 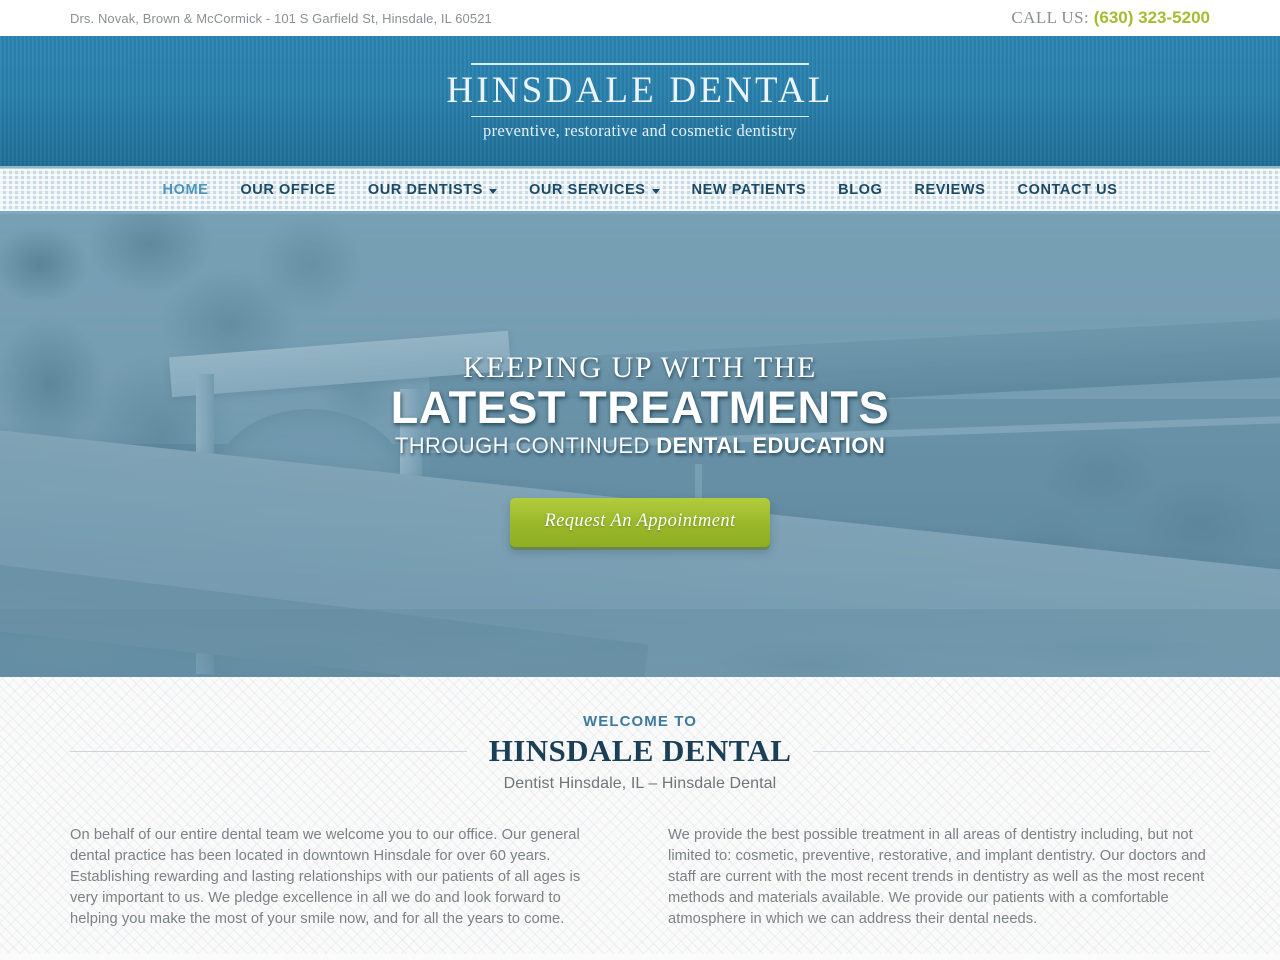 I want to click on nav-item-our-dentists: OUR DENTISTS, so click(x=432, y=190).